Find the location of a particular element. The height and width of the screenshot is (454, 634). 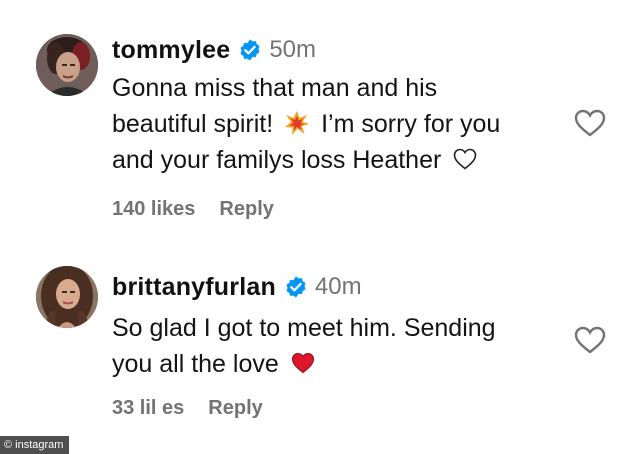

comment-line: beautiful spirit! I’m sorry for you is located at coordinates (342, 124).